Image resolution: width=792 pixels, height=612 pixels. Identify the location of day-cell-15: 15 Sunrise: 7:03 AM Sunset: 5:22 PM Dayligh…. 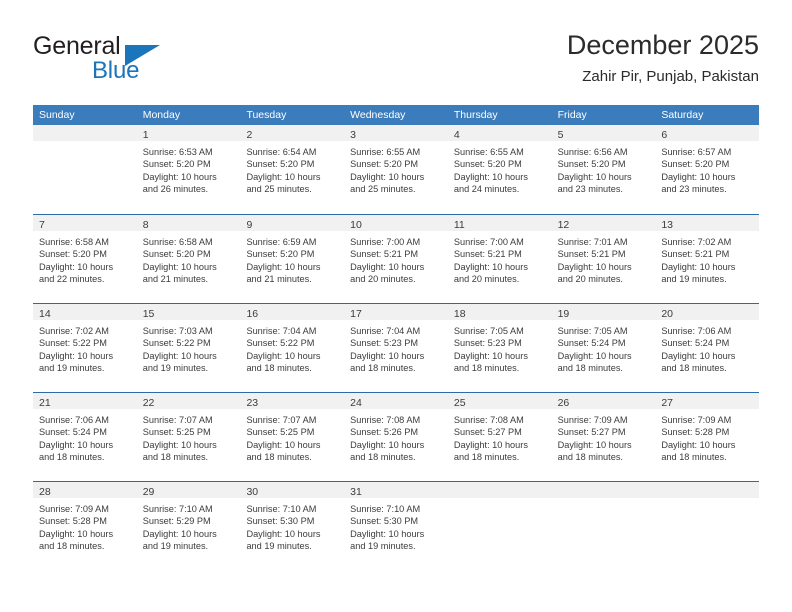
(188, 348).